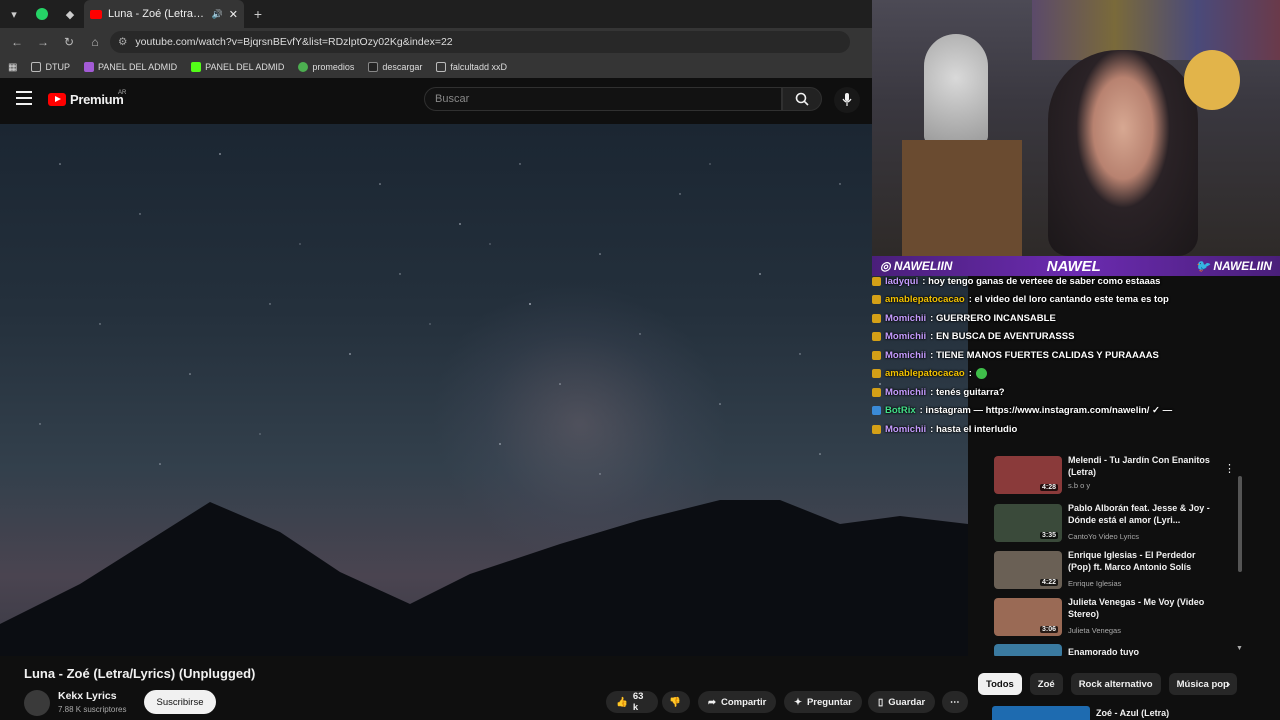 The image size is (1280, 720). I want to click on bookmark-item: DTUP, so click(50, 67).